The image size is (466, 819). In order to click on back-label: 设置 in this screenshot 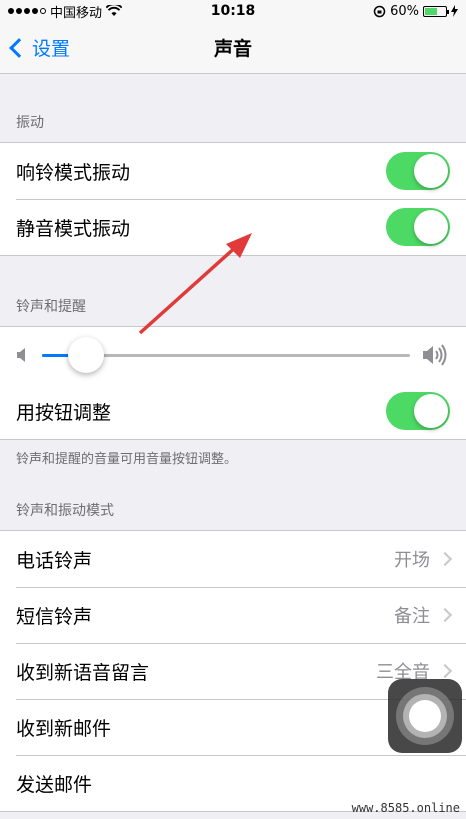, I will do `click(51, 49)`.